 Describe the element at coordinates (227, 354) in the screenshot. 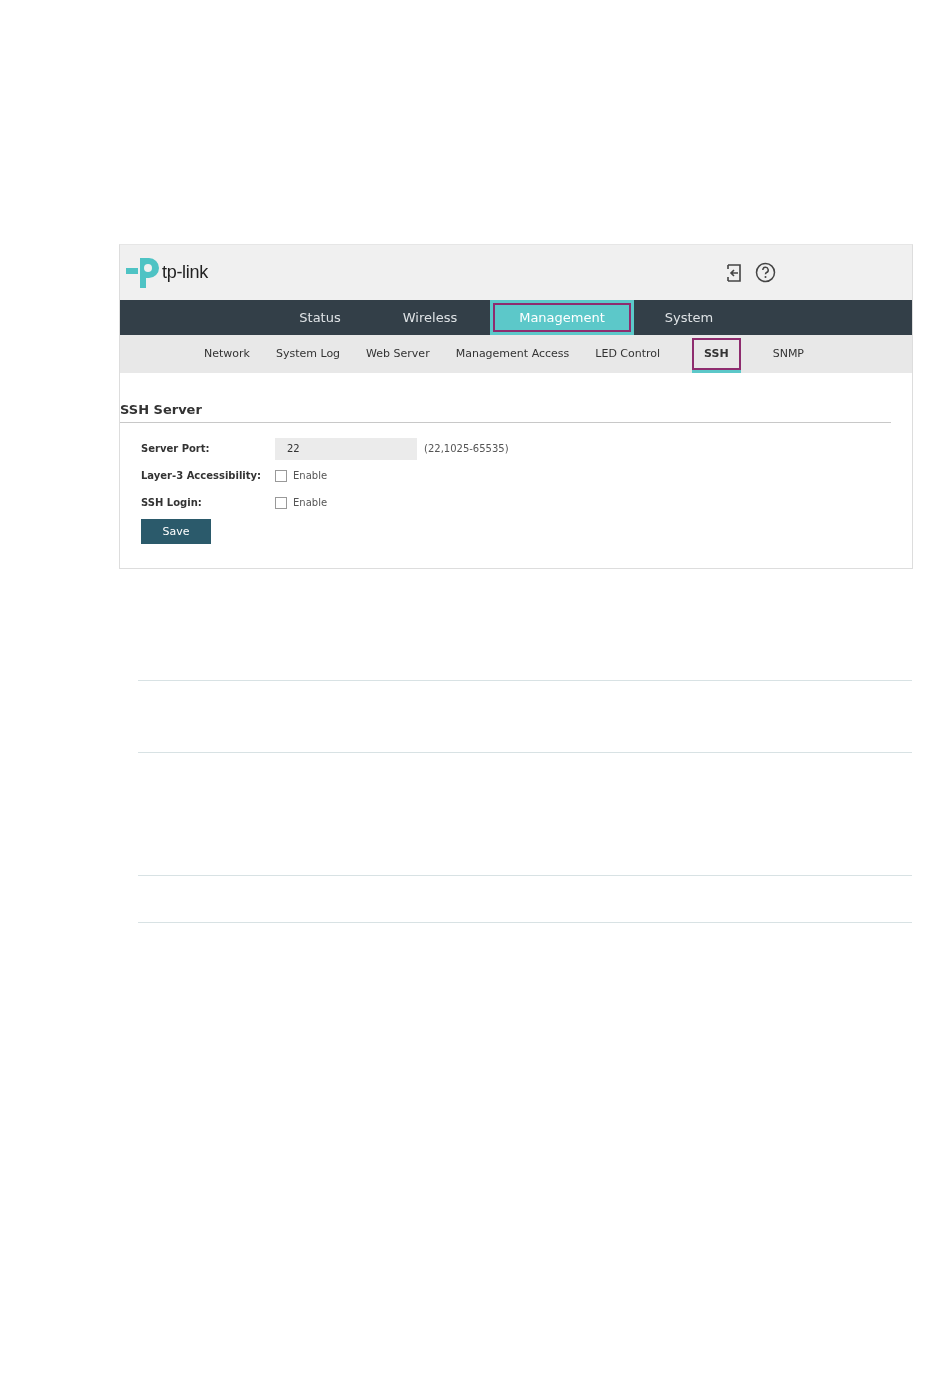

I see `sub-tab: Network` at that location.